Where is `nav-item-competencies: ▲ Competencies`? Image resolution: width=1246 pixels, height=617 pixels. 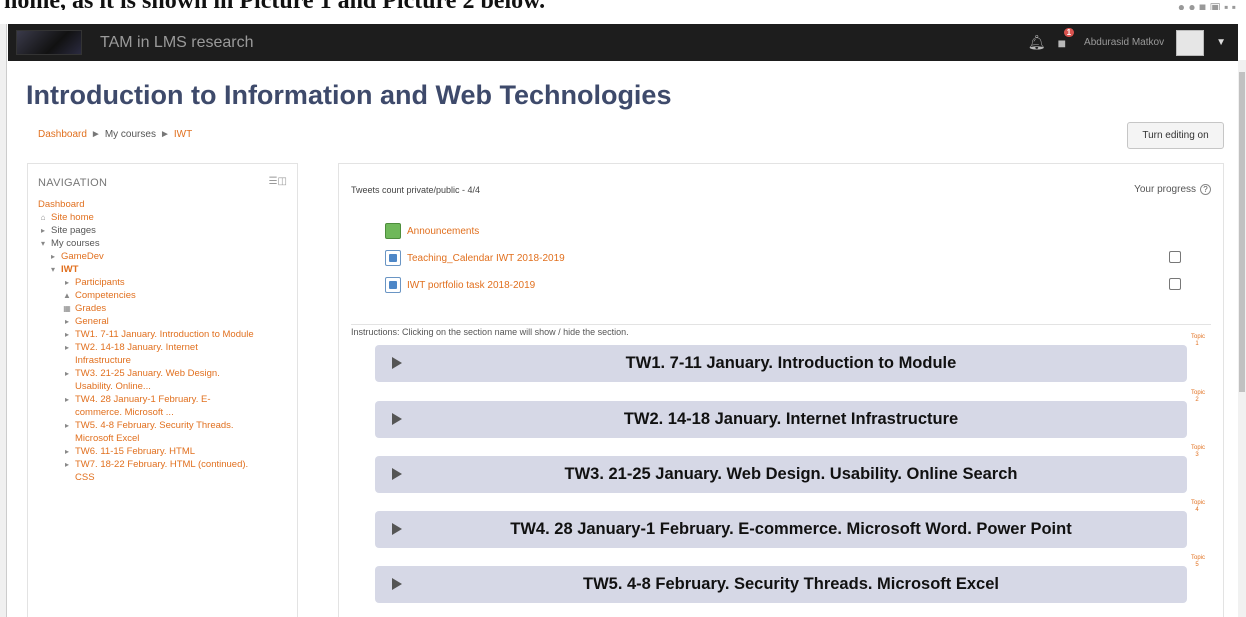 nav-item-competencies: ▲ Competencies is located at coordinates (165, 295).